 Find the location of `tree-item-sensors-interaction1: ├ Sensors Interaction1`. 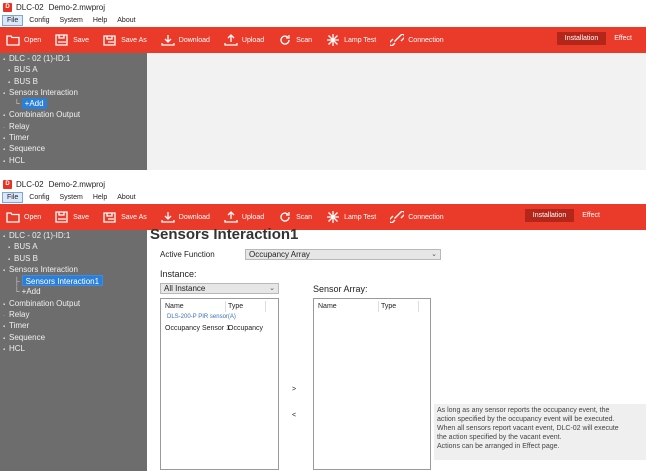

tree-item-sensors-interaction1: ├ Sensors Interaction1 is located at coordinates (73, 281).